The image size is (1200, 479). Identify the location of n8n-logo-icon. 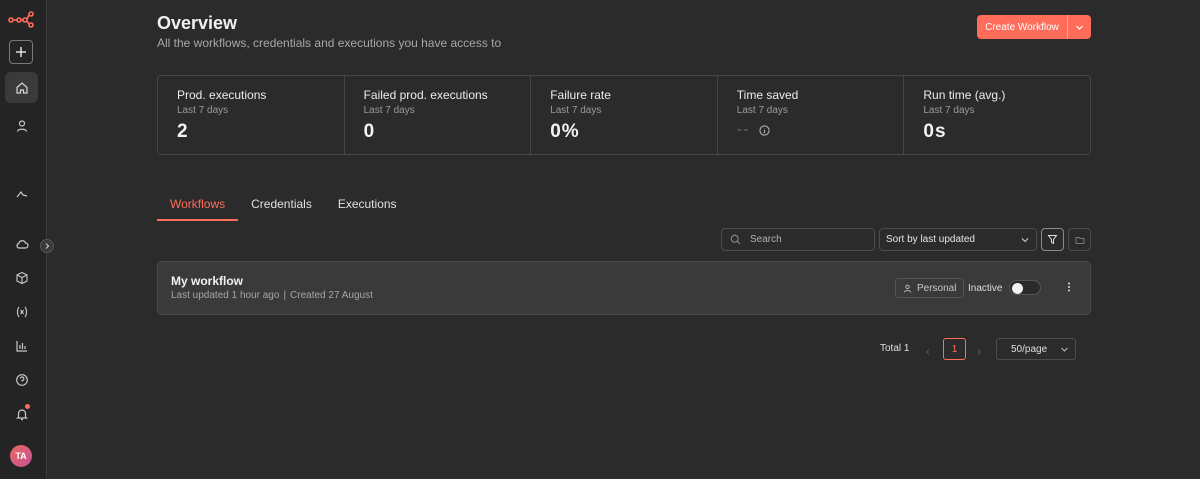
(21, 19).